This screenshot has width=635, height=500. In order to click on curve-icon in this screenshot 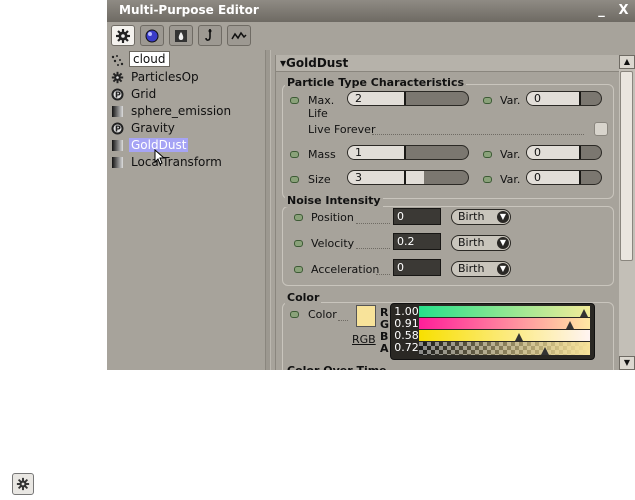, I will do `click(239, 35)`.